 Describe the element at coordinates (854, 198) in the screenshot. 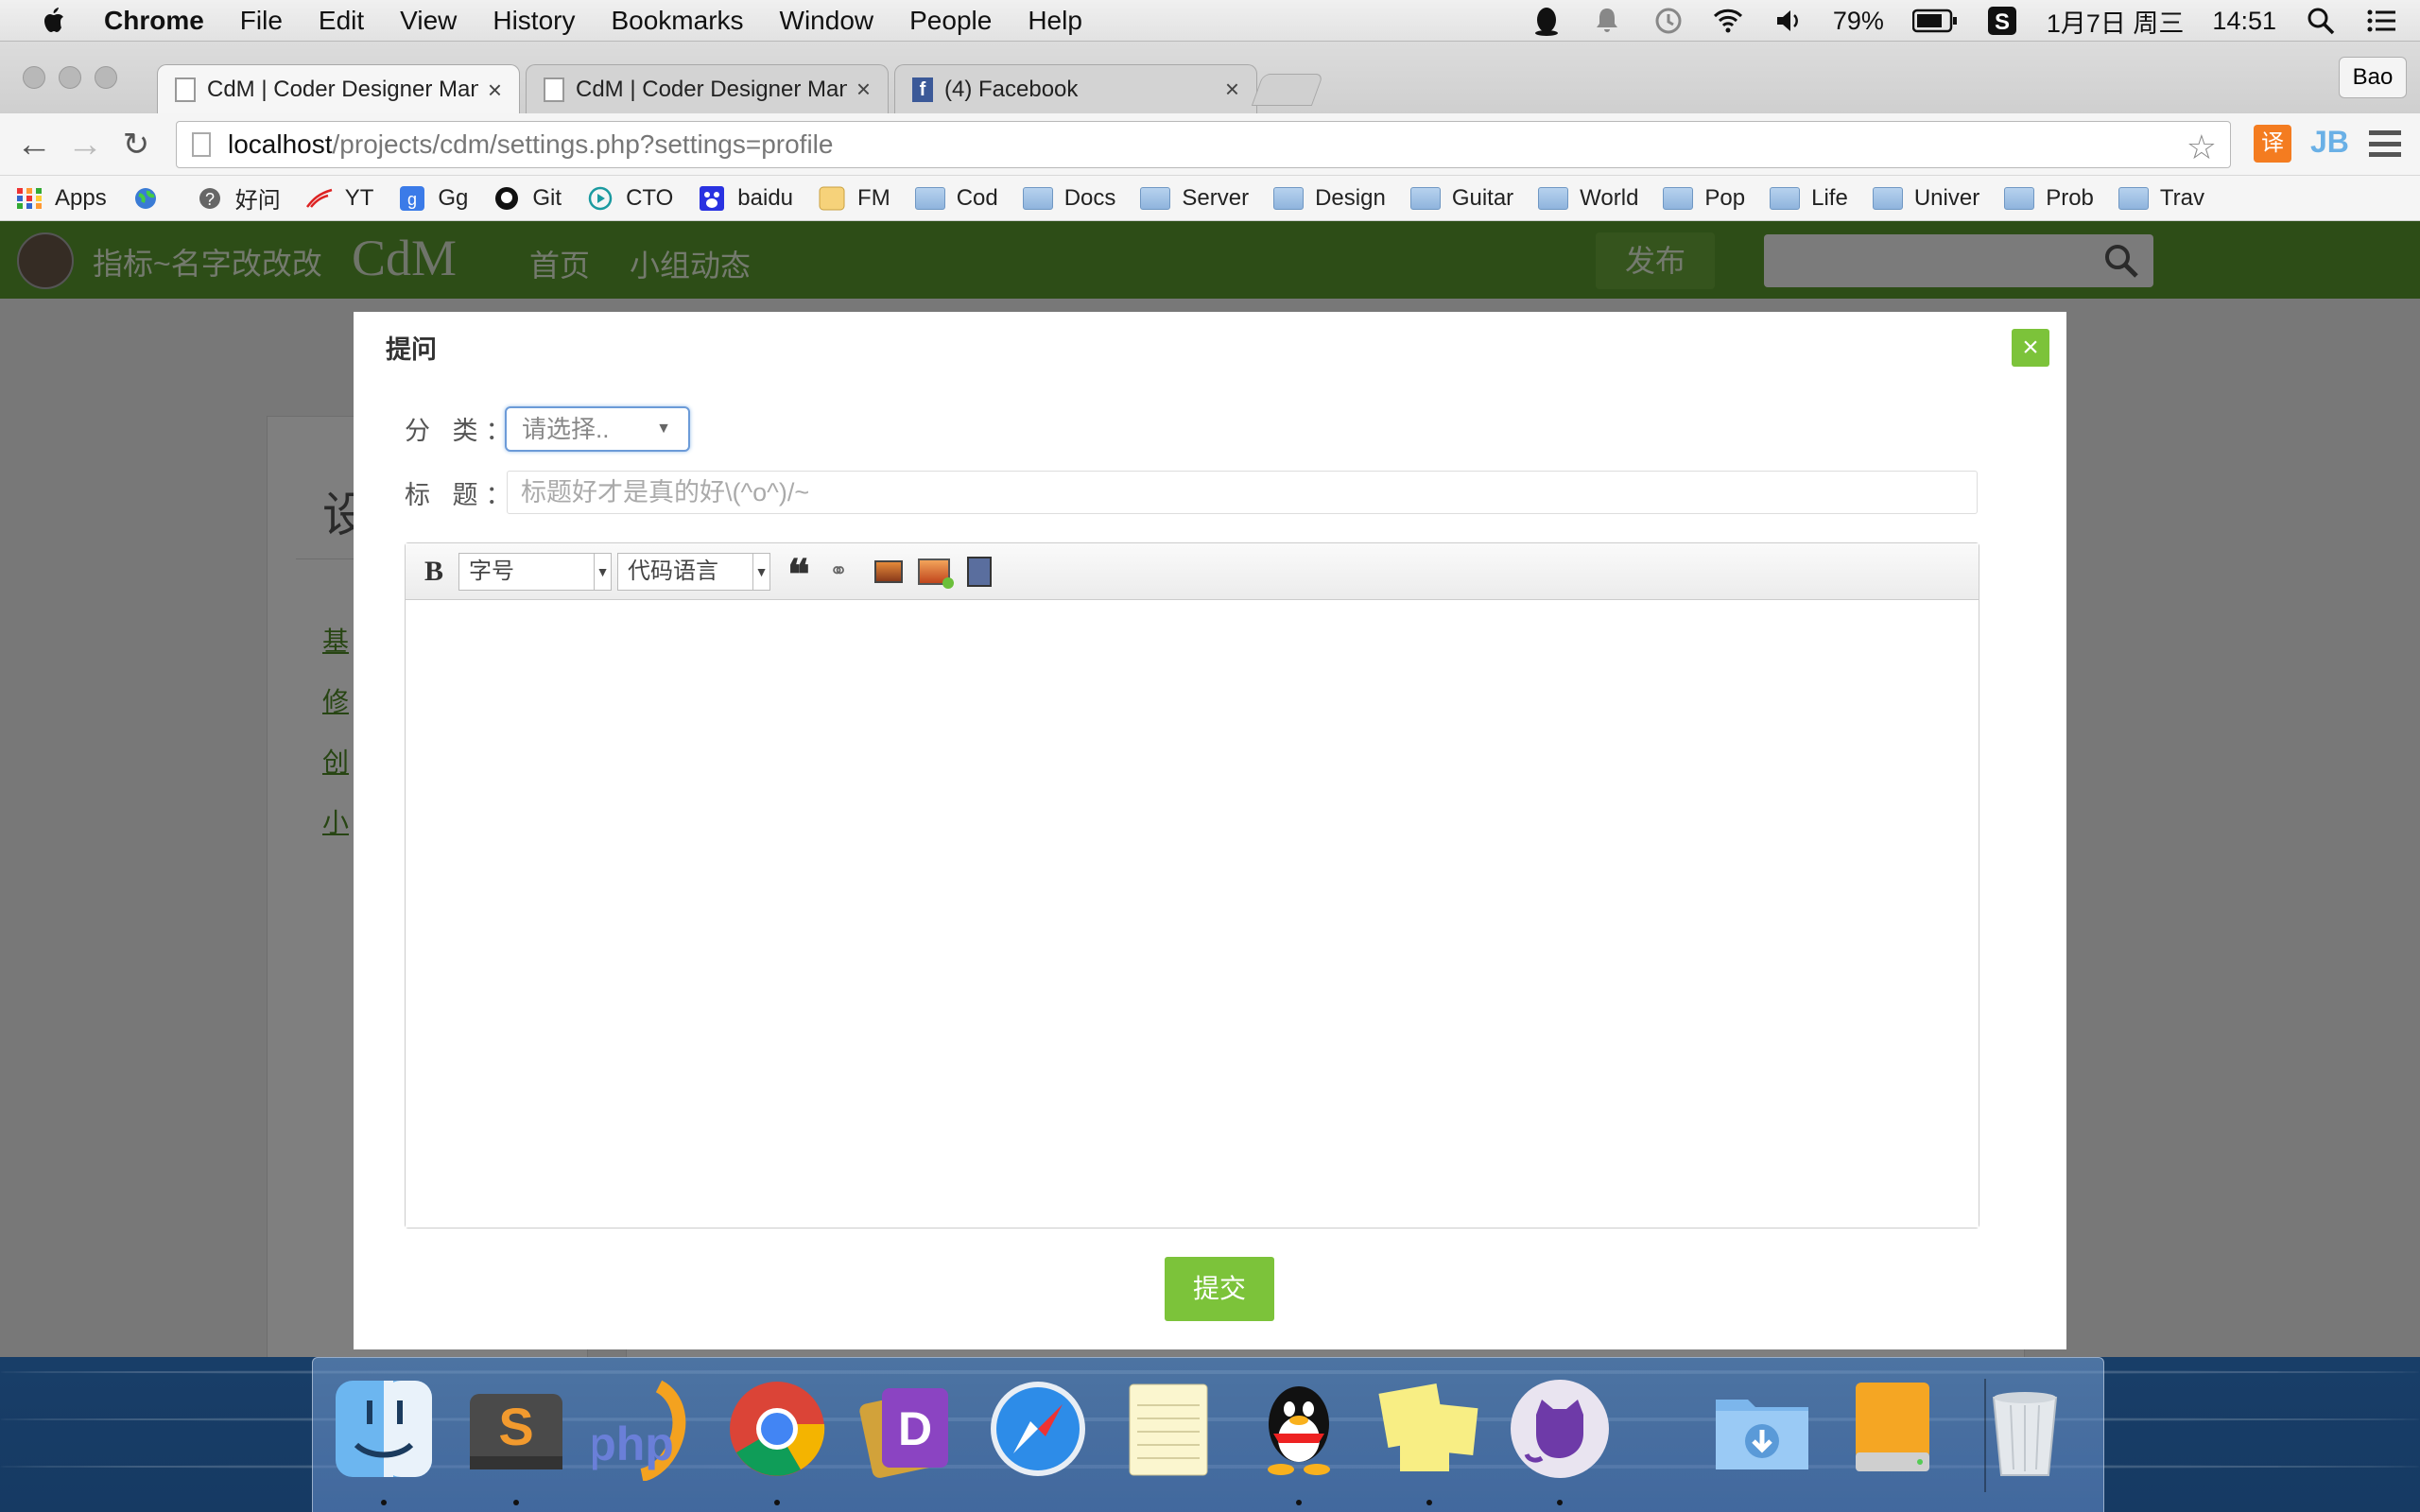

I see `bookmark-fm: FM` at that location.